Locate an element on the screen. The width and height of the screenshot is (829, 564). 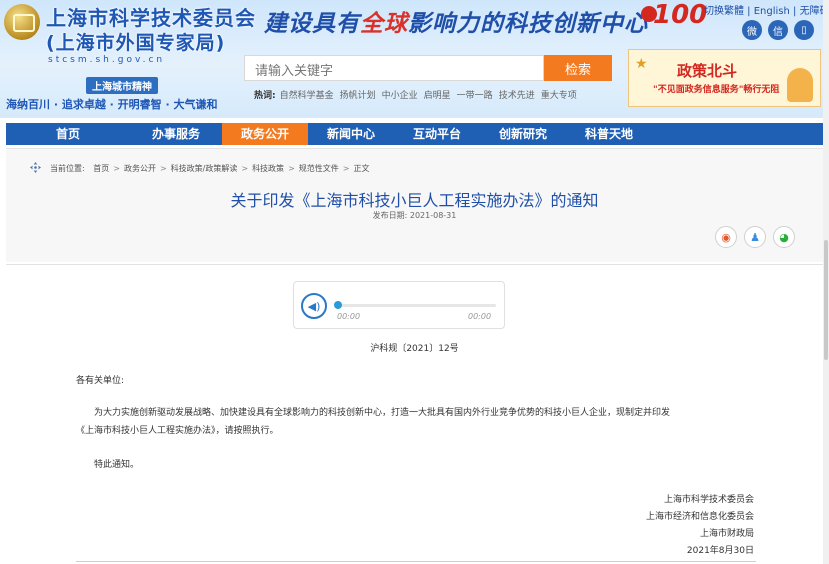
audio-player: ◀) 00:00 00:00 is located at coordinates (399, 305).